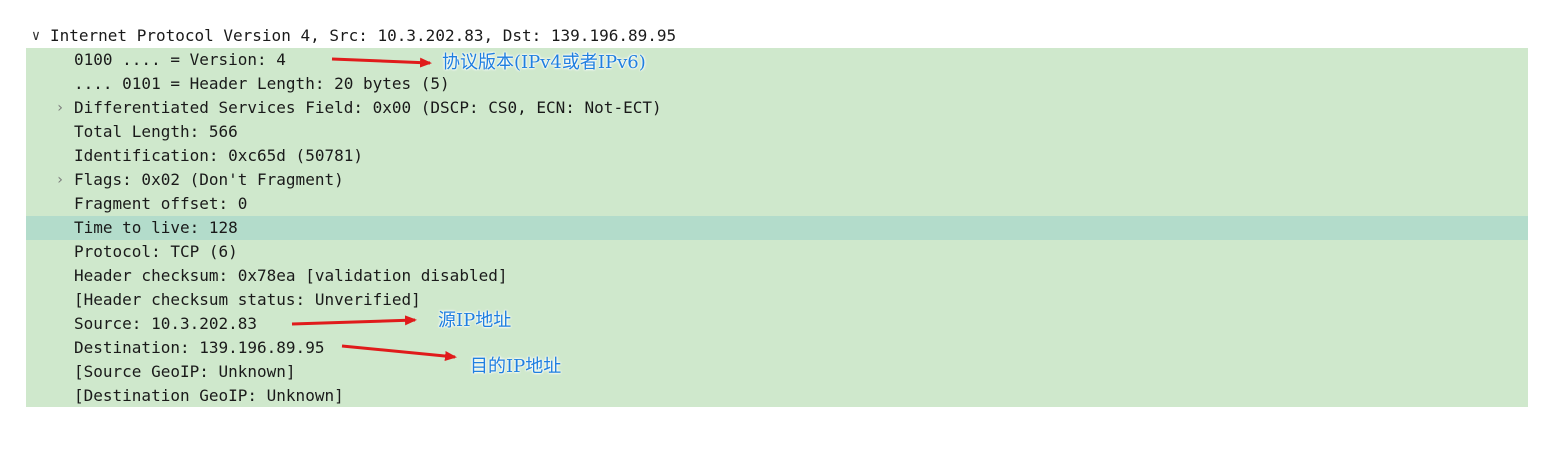 Image resolution: width=1554 pixels, height=456 pixels. Describe the element at coordinates (36, 36) in the screenshot. I see `chevron-down-icon: ∨` at that location.